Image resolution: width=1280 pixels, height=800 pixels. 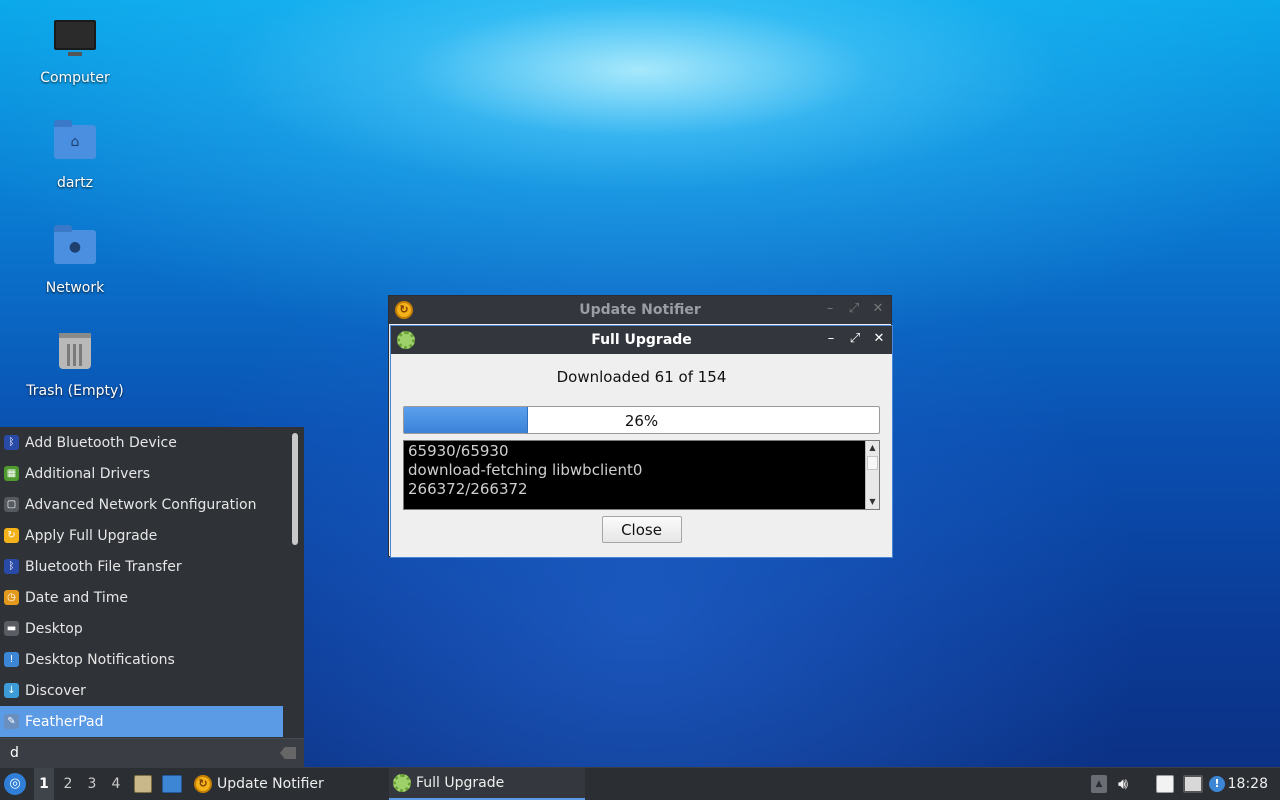 I want to click on desktop-icon-computer: Computer, so click(x=75, y=51).